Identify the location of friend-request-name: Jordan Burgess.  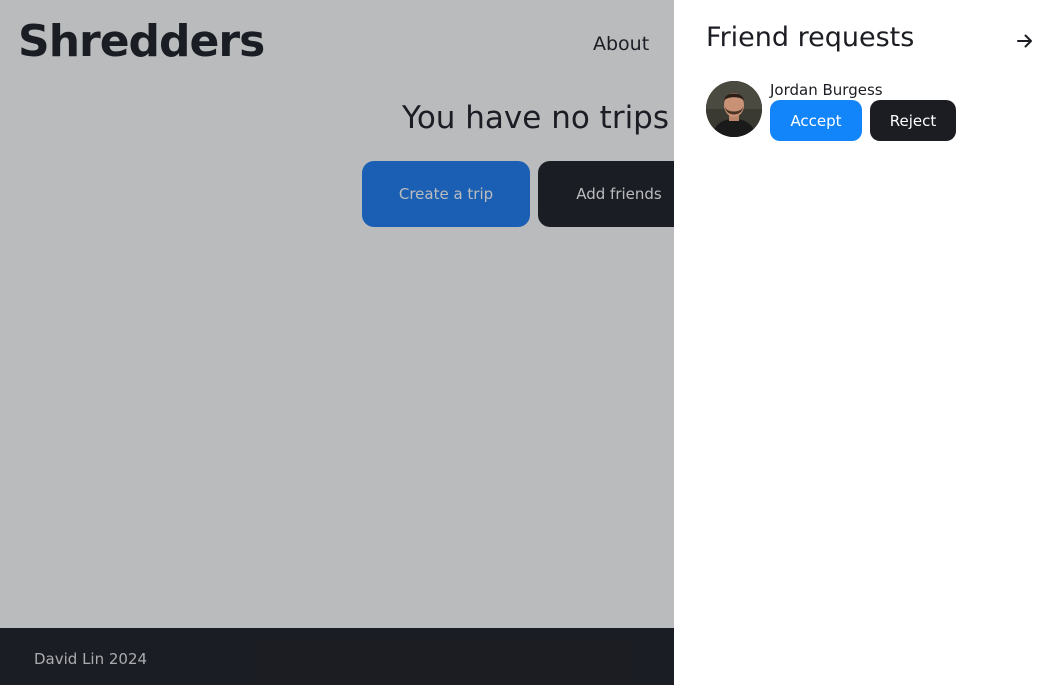
(826, 90).